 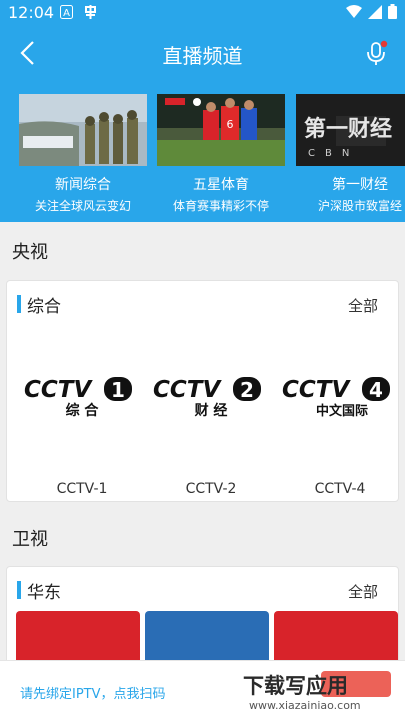 I want to click on panel-label: 华东, so click(x=44, y=592).